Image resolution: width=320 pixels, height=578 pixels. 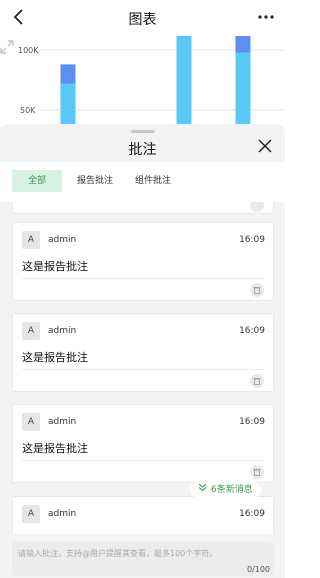 I want to click on page-title: 图表, so click(x=142, y=20).